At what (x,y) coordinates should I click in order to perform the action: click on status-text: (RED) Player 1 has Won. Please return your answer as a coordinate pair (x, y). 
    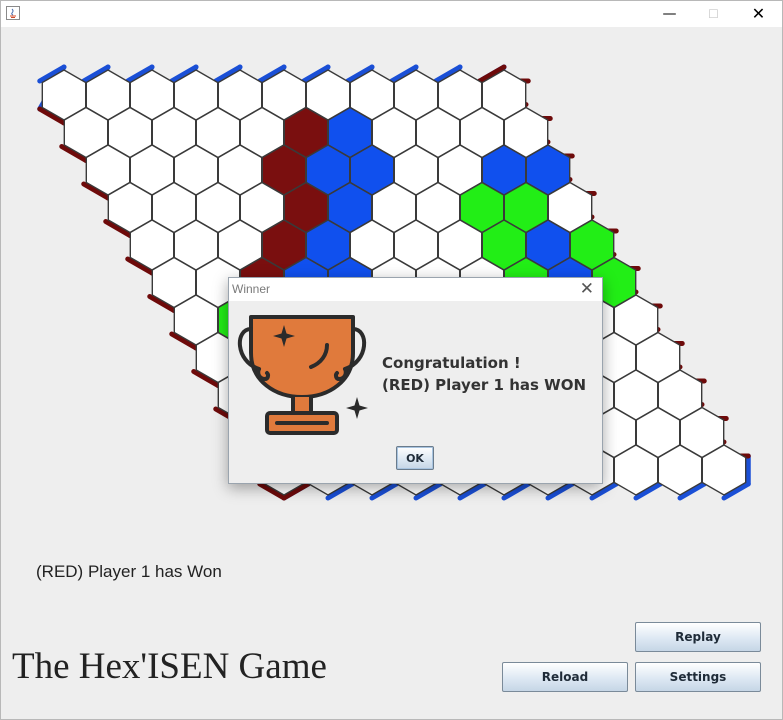
    Looking at the image, I should click on (129, 571).